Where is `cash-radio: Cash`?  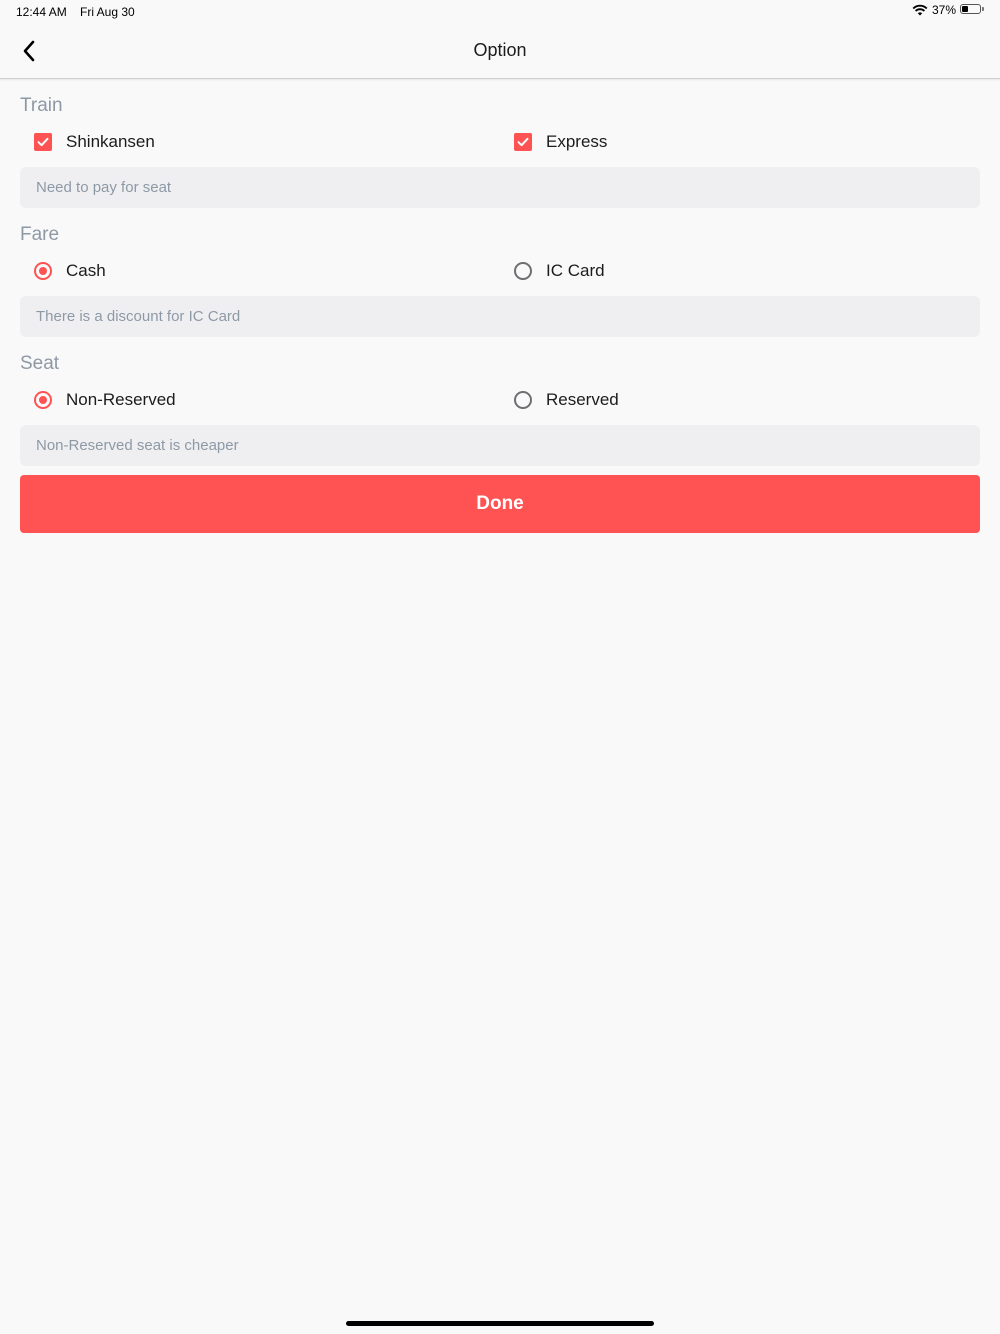
cash-radio: Cash is located at coordinates (70, 271).